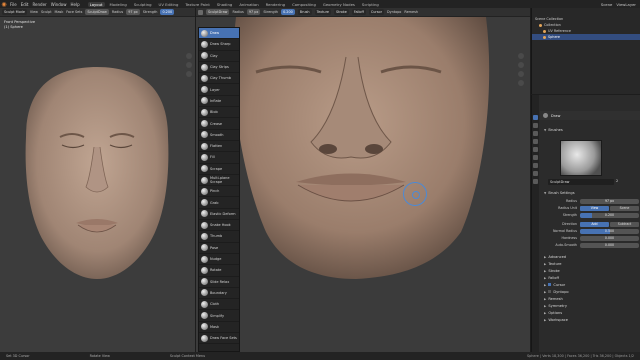  What do you see at coordinates (275, 4) in the screenshot?
I see `tab-rendering: Rendering` at bounding box center [275, 4].